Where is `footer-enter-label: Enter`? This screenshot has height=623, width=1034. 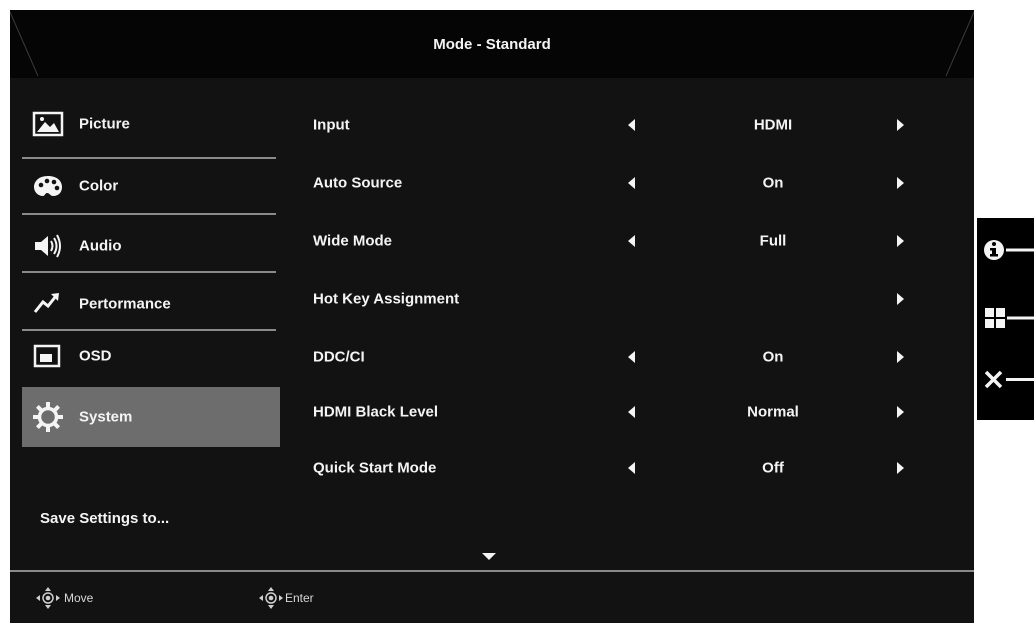
footer-enter-label: Enter is located at coordinates (299, 598).